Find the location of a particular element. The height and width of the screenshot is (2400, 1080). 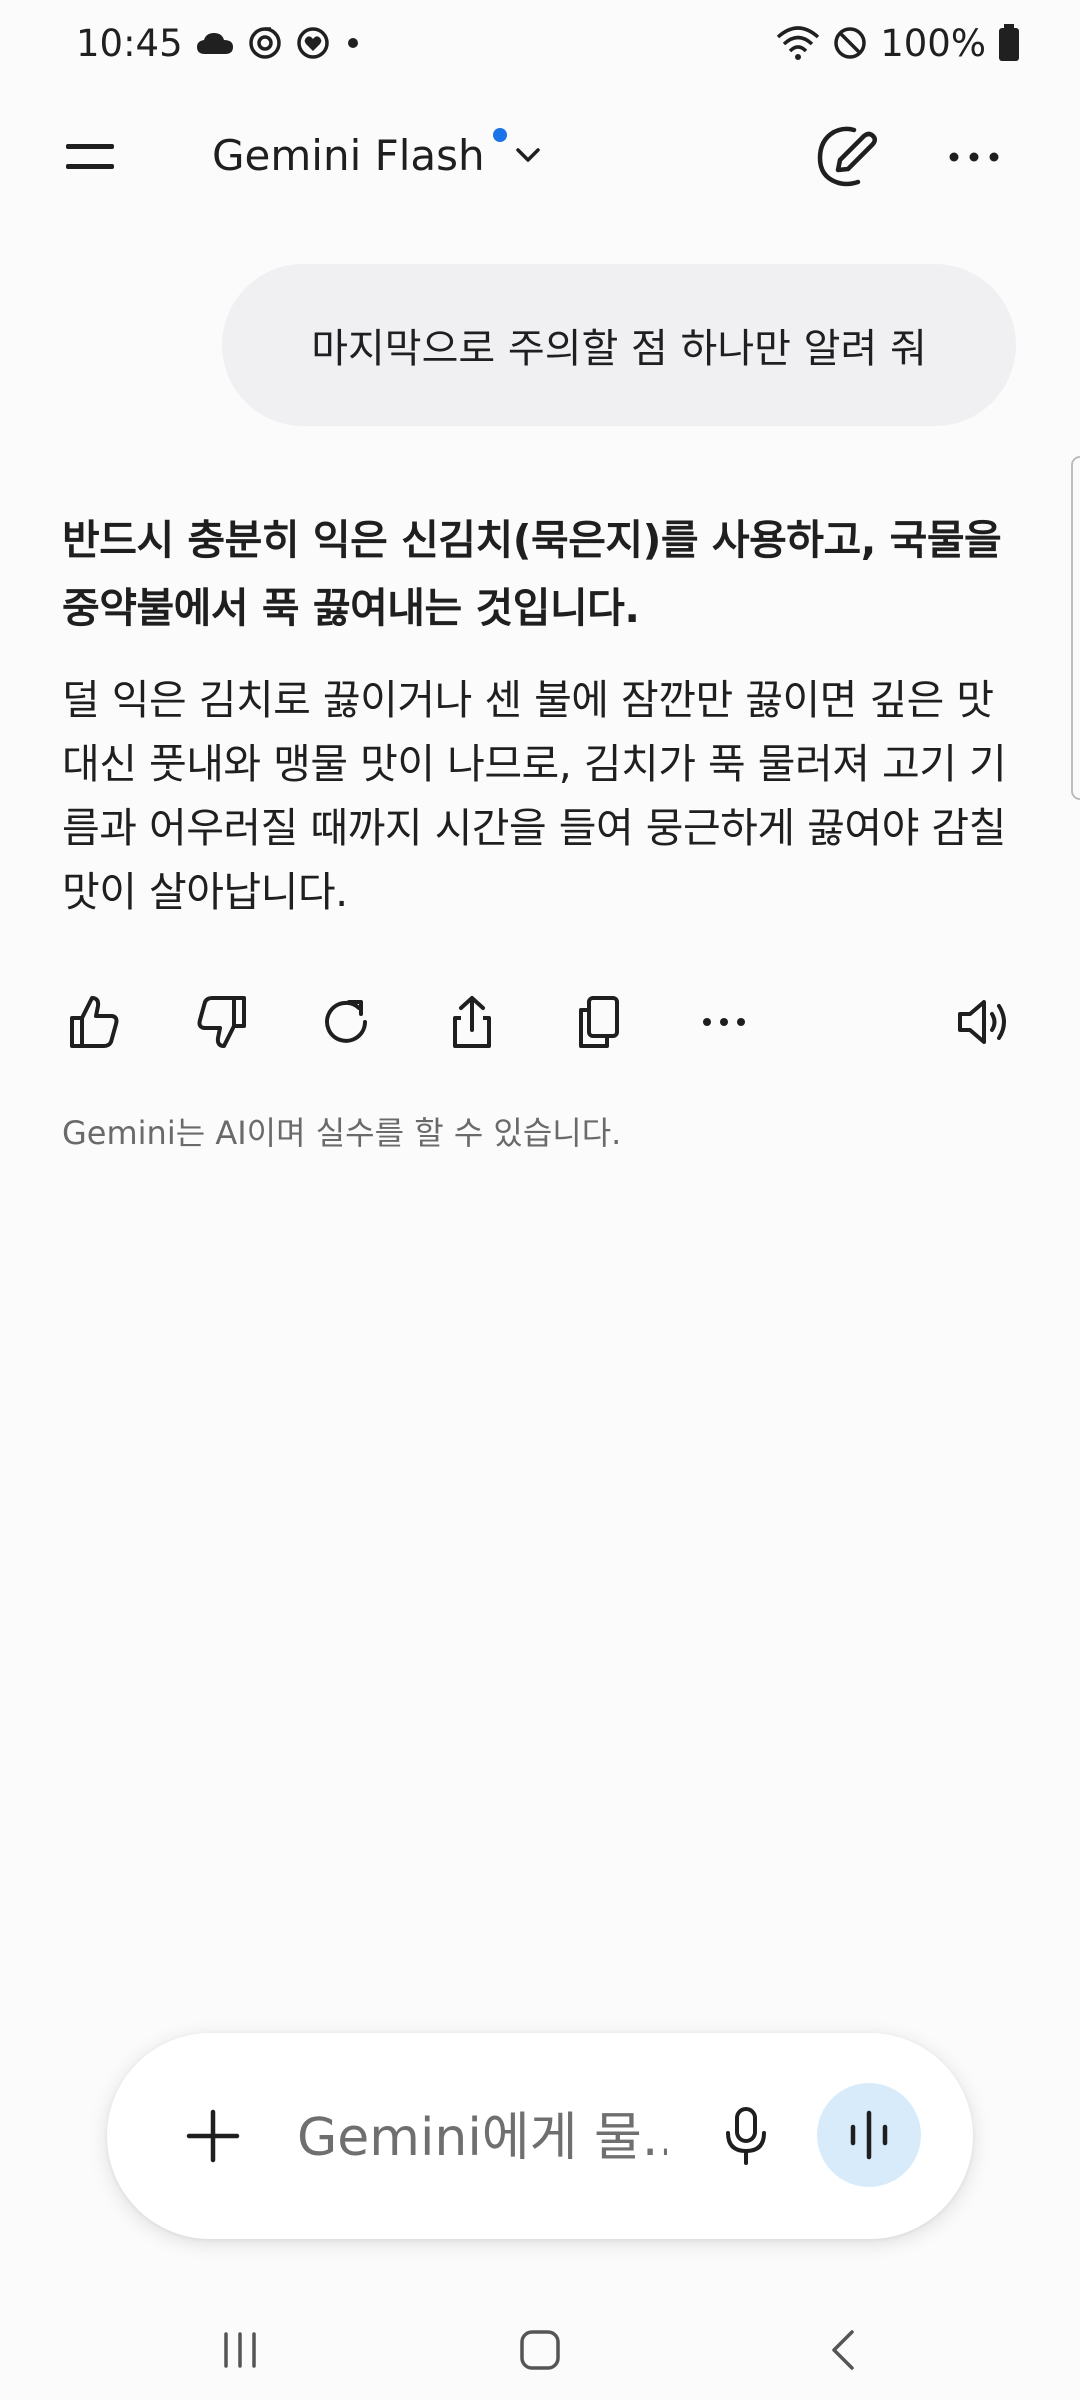

voice-wave-icon is located at coordinates (869, 2135).